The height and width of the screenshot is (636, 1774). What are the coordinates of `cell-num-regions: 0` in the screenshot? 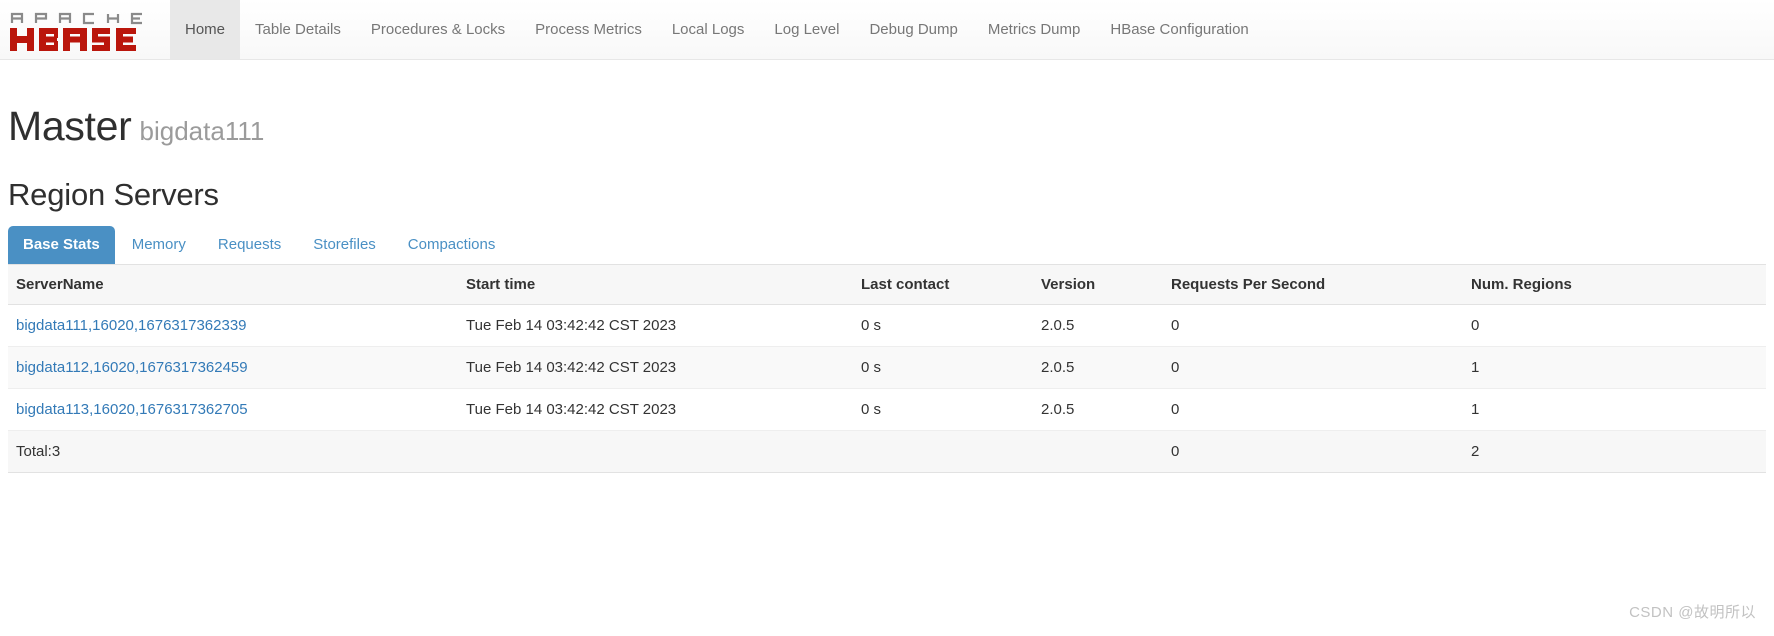 It's located at (1614, 326).